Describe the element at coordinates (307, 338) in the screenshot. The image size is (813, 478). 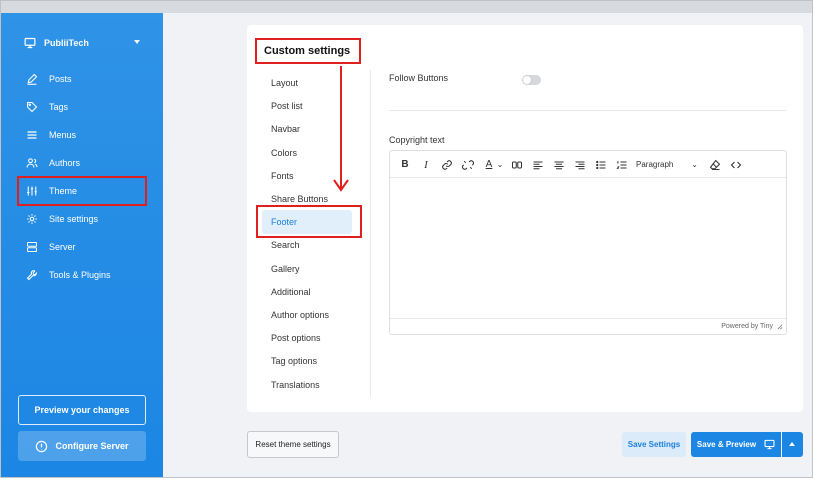
I see `menu-item-post-options: Post options` at that location.